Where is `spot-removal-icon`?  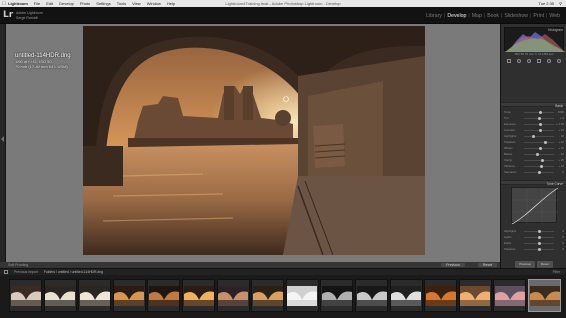
spot-removal-icon is located at coordinates (519, 61).